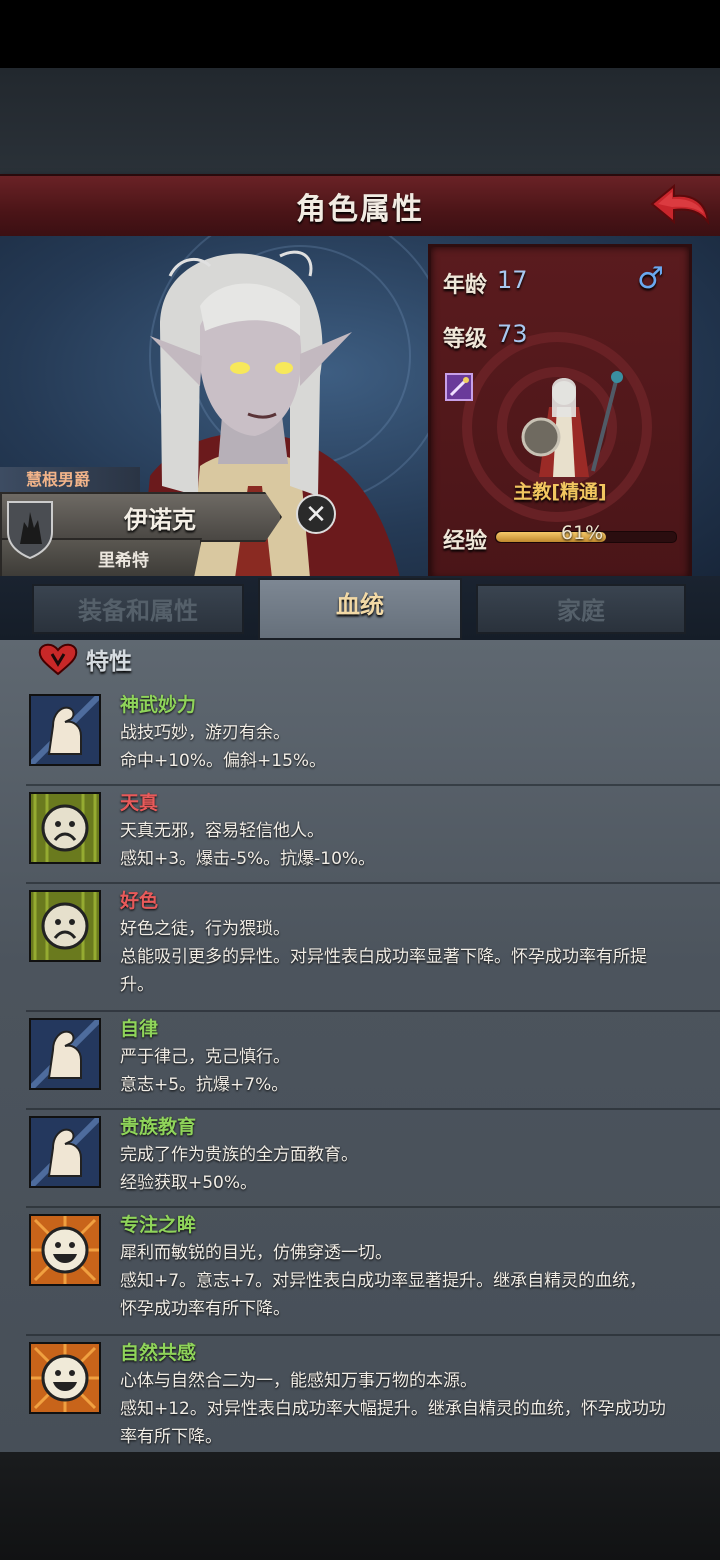 Image resolution: width=720 pixels, height=1560 pixels. Describe the element at coordinates (138, 609) in the screenshot. I see `tab-equipment-attributes: 装备和属性` at that location.